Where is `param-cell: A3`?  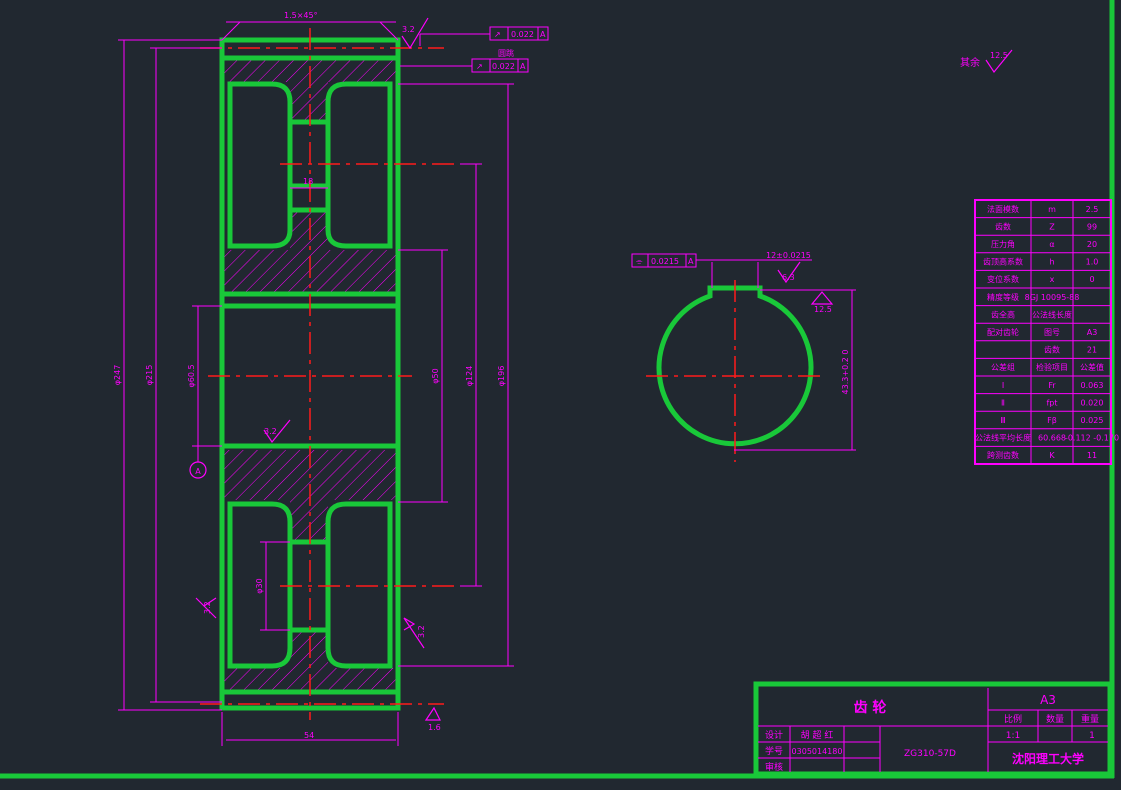 param-cell: A3 is located at coordinates (1092, 332).